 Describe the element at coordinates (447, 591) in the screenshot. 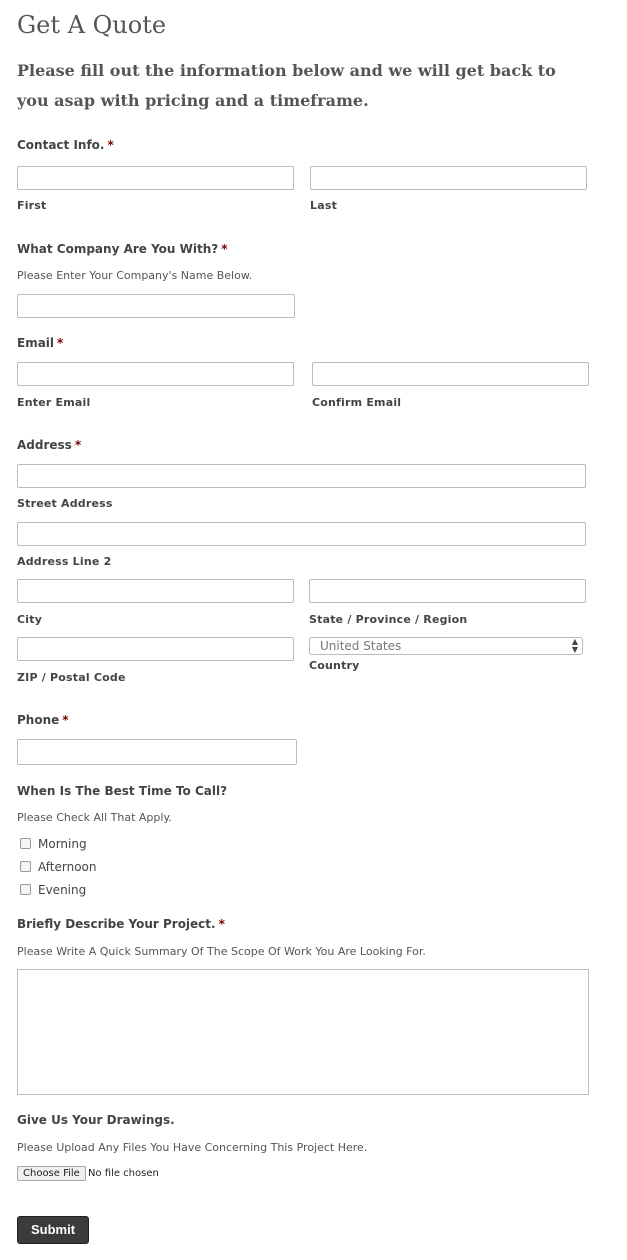

I see `state-input` at that location.